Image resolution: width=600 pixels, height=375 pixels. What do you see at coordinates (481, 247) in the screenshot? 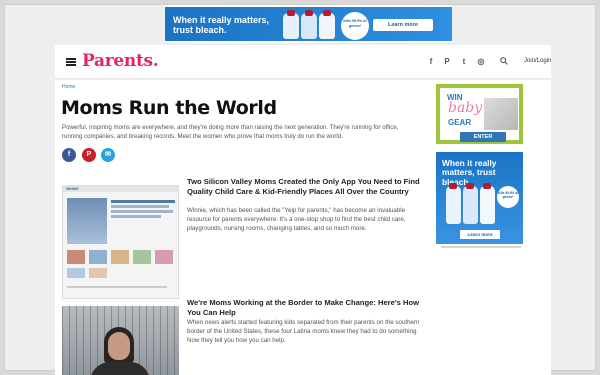
I see `ad-disclaimer-line` at bounding box center [481, 247].